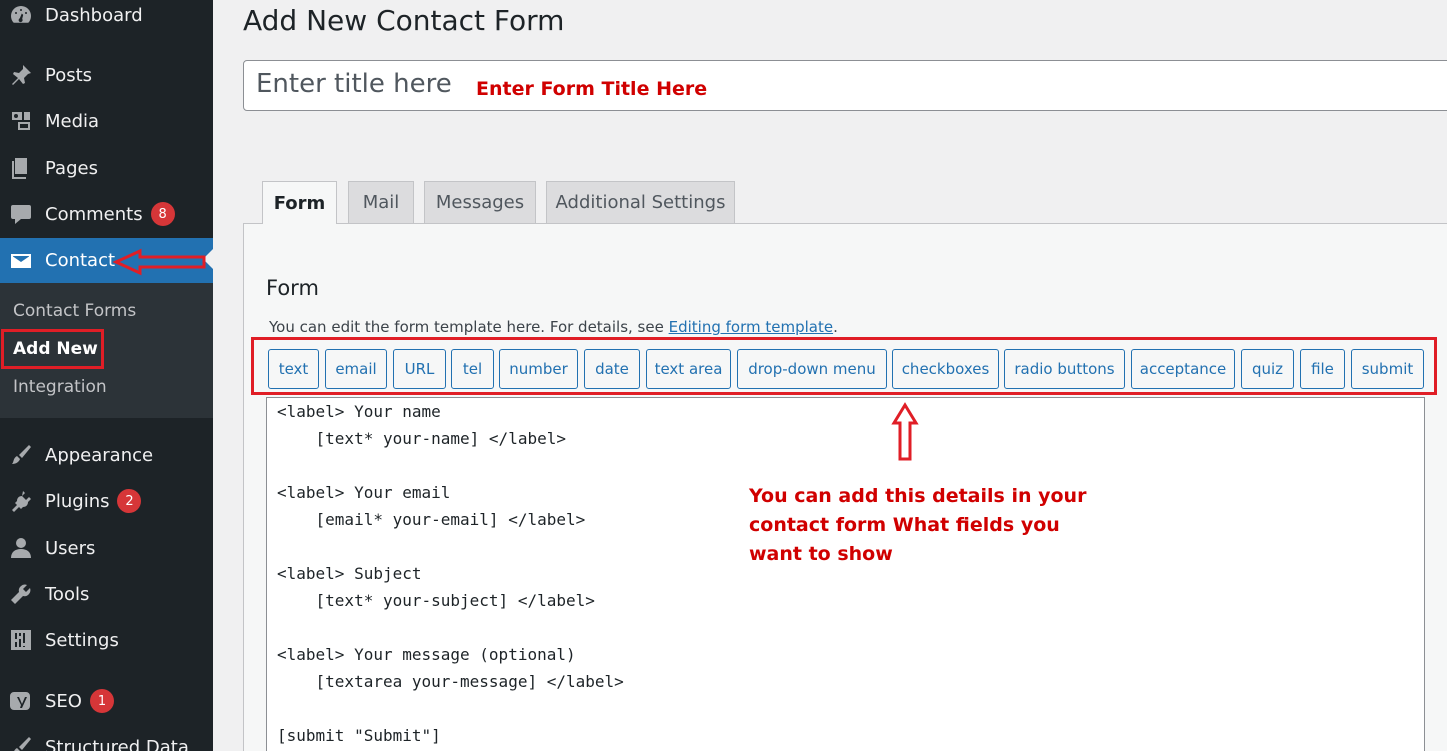  I want to click on sidebar-item-label: Dashboard, so click(94, 15).